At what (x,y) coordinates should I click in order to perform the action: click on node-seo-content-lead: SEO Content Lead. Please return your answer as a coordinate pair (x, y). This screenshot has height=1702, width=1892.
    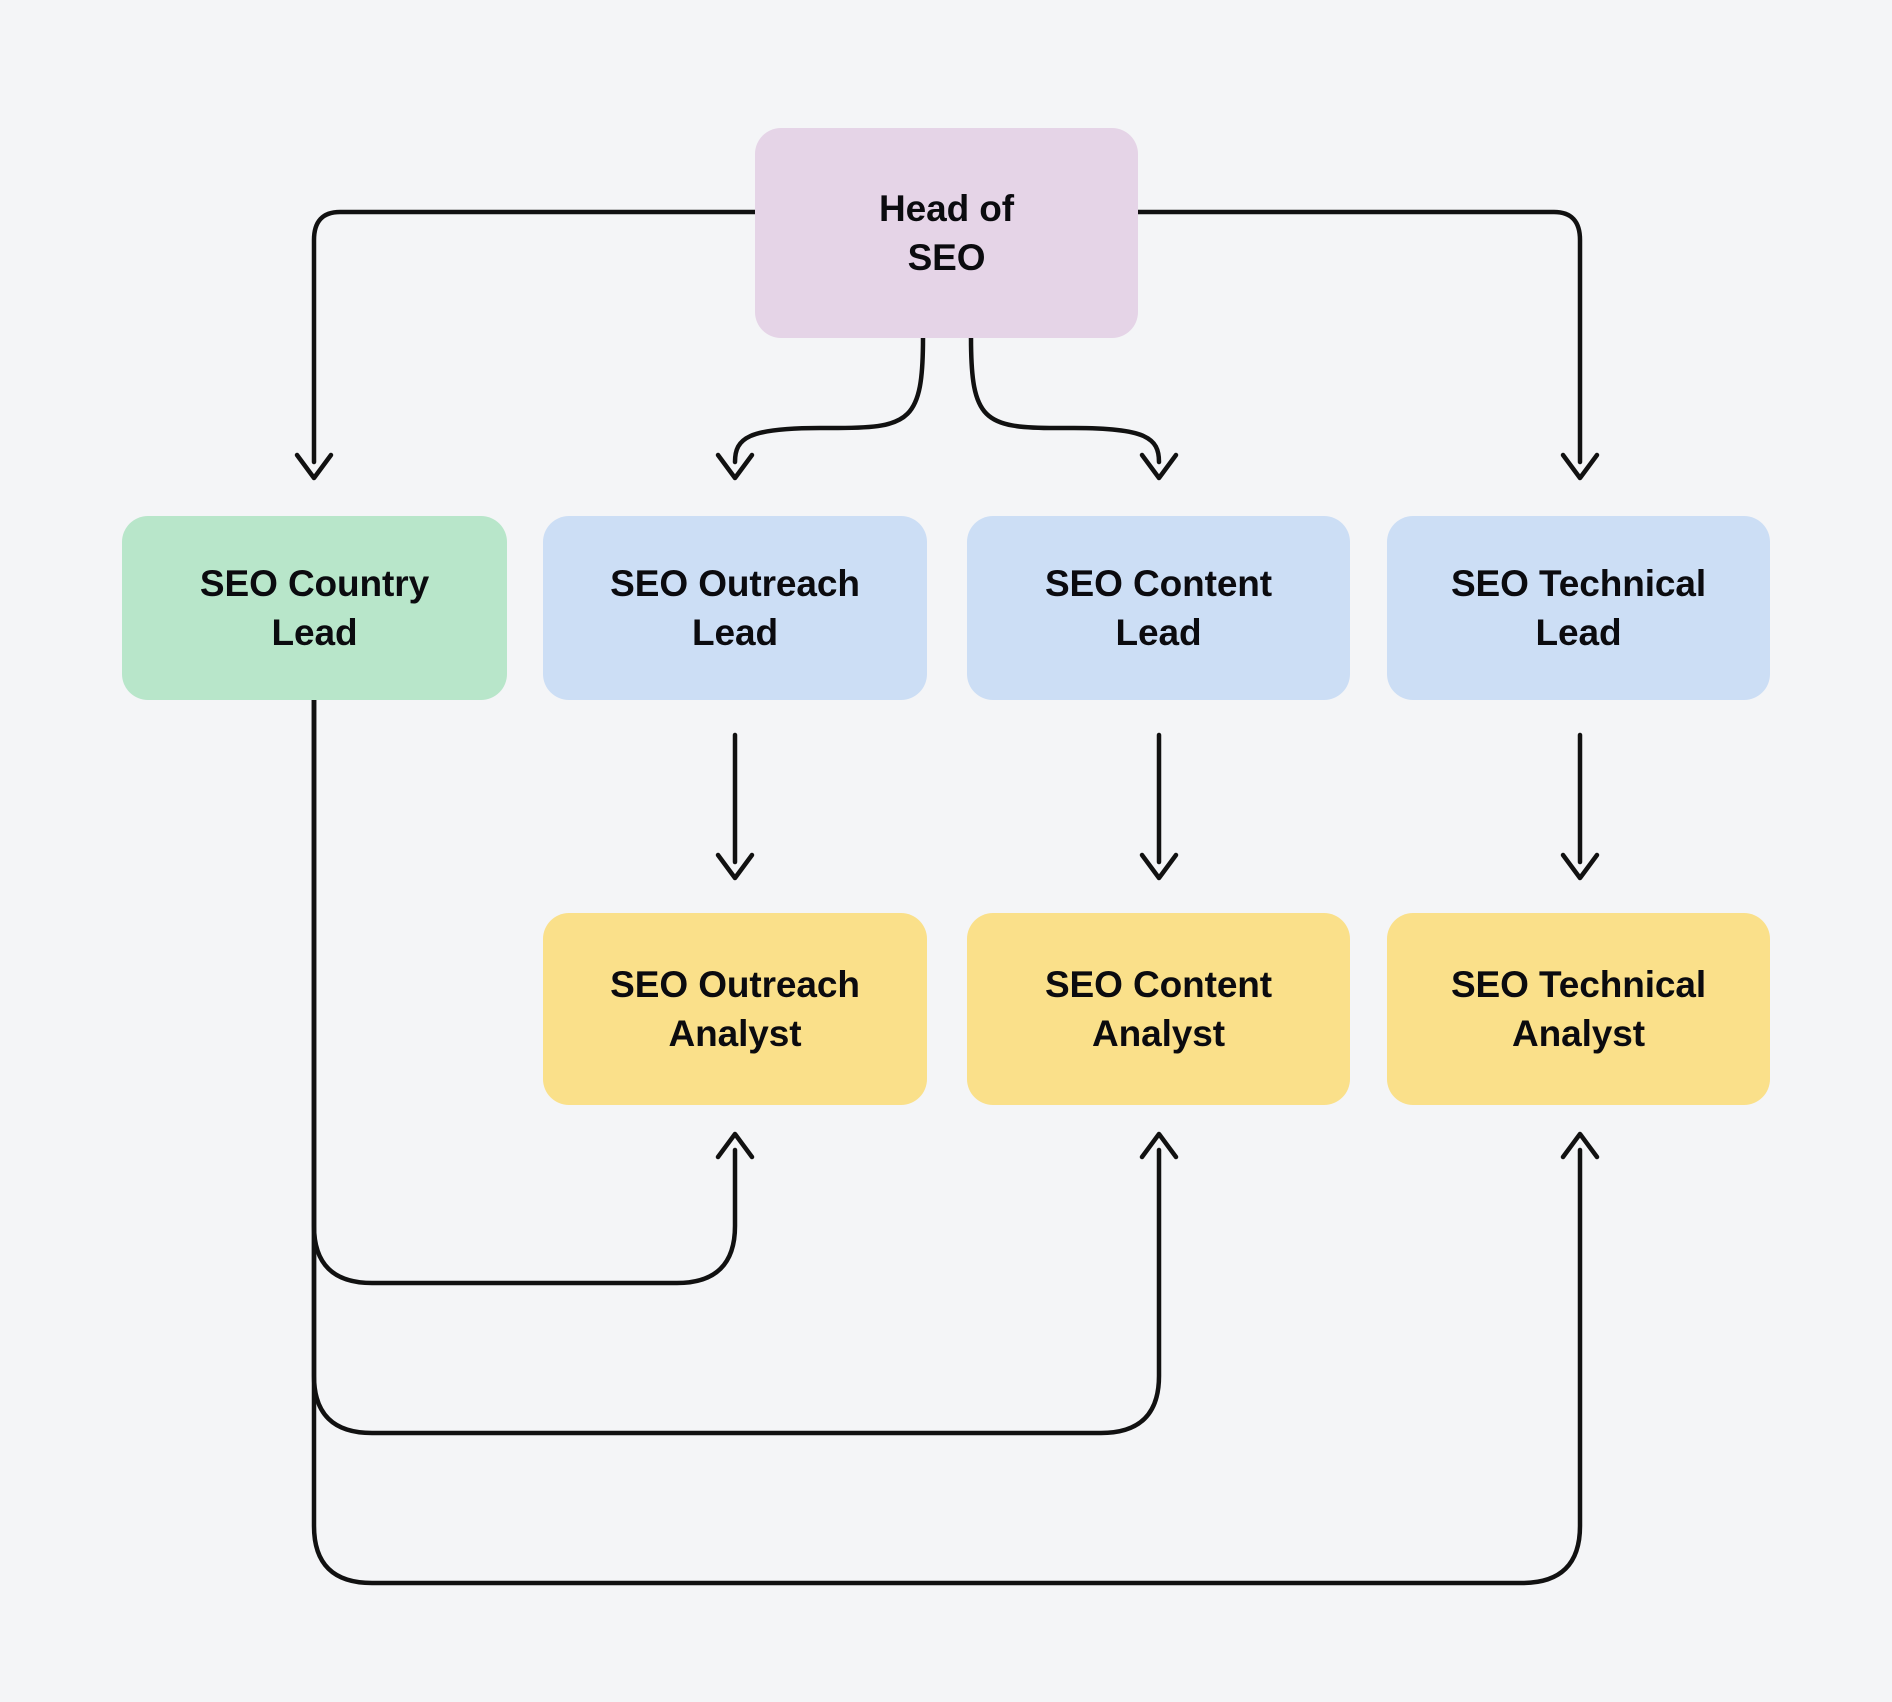
    Looking at the image, I should click on (1158, 608).